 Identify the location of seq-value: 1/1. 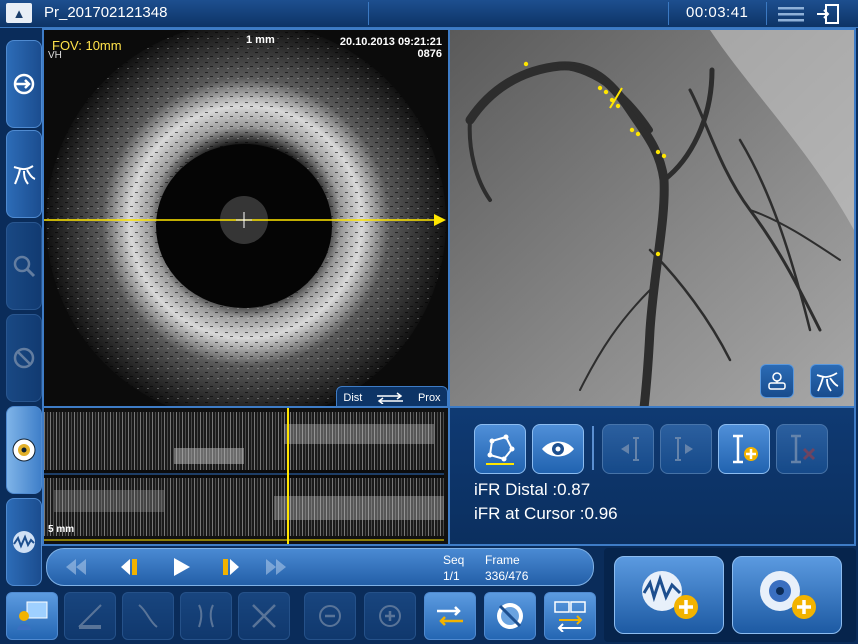
(451, 576).